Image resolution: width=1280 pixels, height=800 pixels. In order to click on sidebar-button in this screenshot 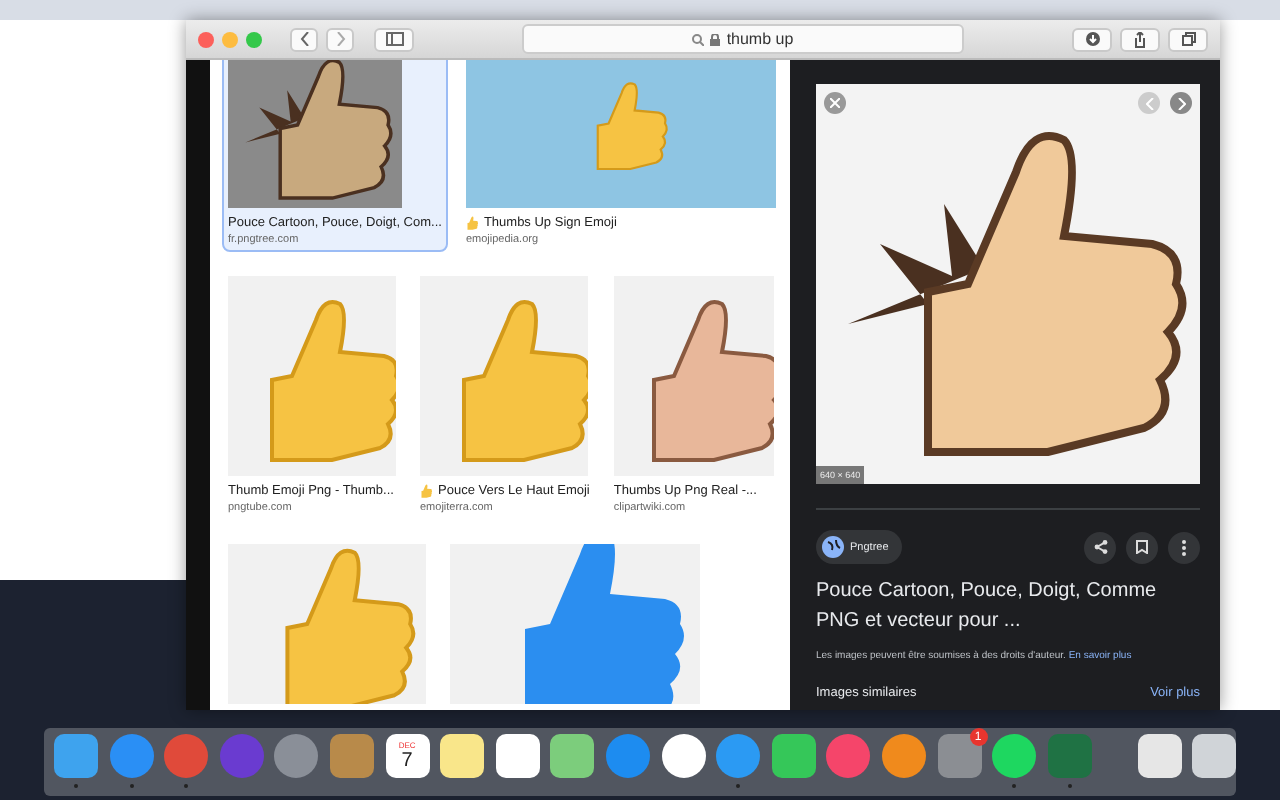, I will do `click(394, 39)`.